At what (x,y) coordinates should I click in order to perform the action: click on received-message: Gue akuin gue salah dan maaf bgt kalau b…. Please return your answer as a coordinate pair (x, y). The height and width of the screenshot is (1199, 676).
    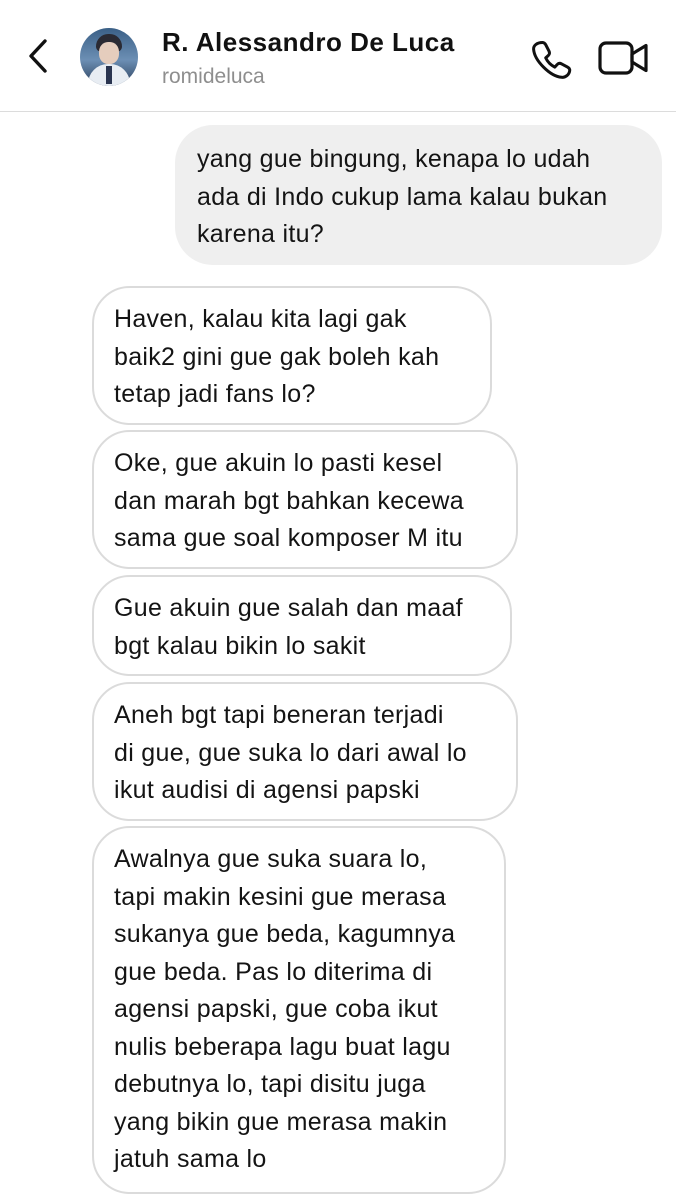
    Looking at the image, I should click on (302, 625).